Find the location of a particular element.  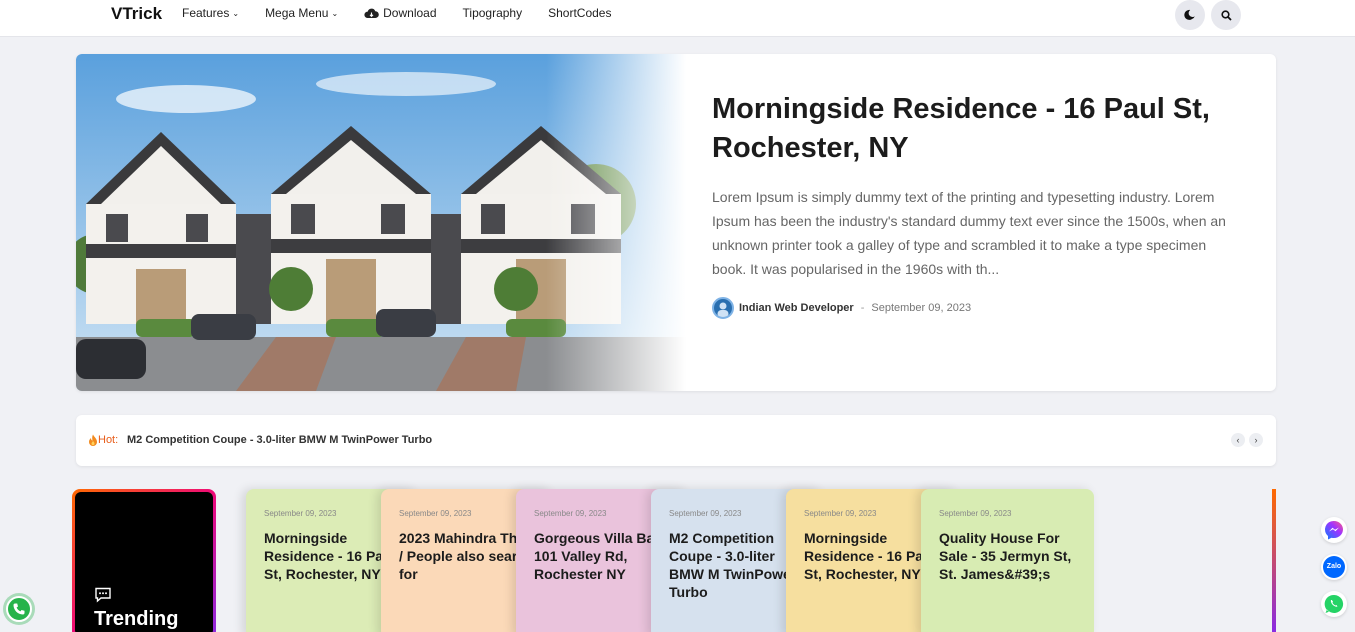

nav-tipography: Tipography is located at coordinates (493, 13).